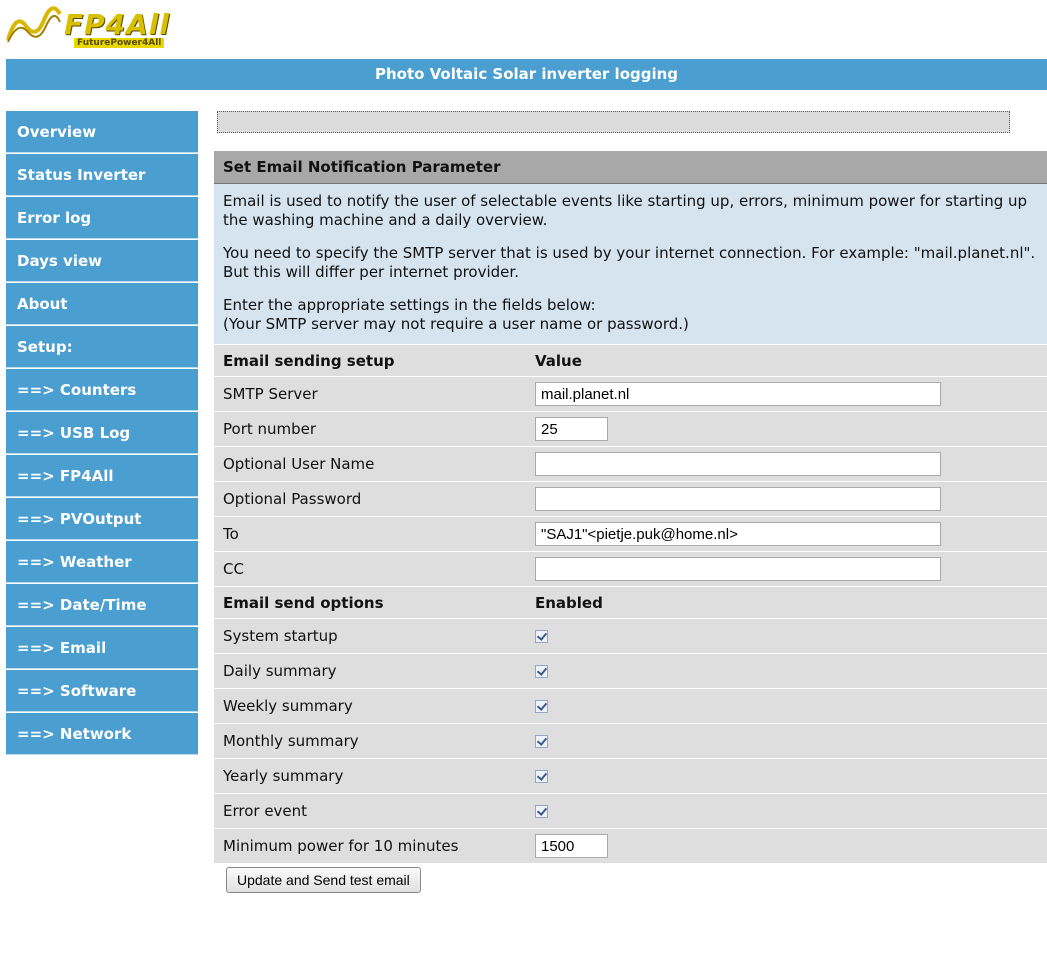  Describe the element at coordinates (738, 394) in the screenshot. I see `smtp-server-input` at that location.